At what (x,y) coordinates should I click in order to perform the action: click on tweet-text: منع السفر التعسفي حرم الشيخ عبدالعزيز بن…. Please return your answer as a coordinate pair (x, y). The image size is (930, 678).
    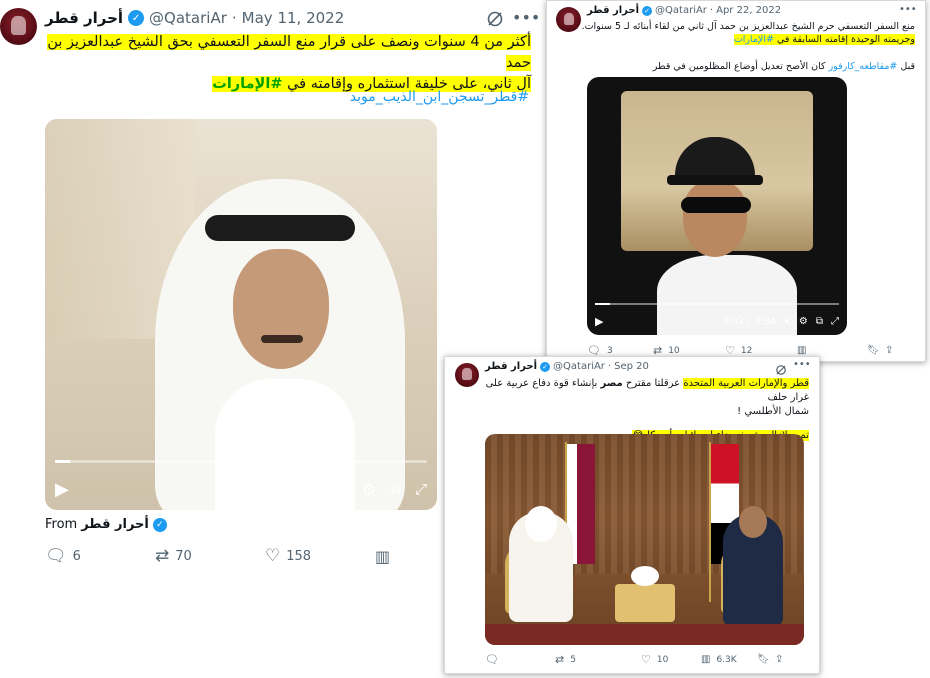
    Looking at the image, I should click on (748, 46).